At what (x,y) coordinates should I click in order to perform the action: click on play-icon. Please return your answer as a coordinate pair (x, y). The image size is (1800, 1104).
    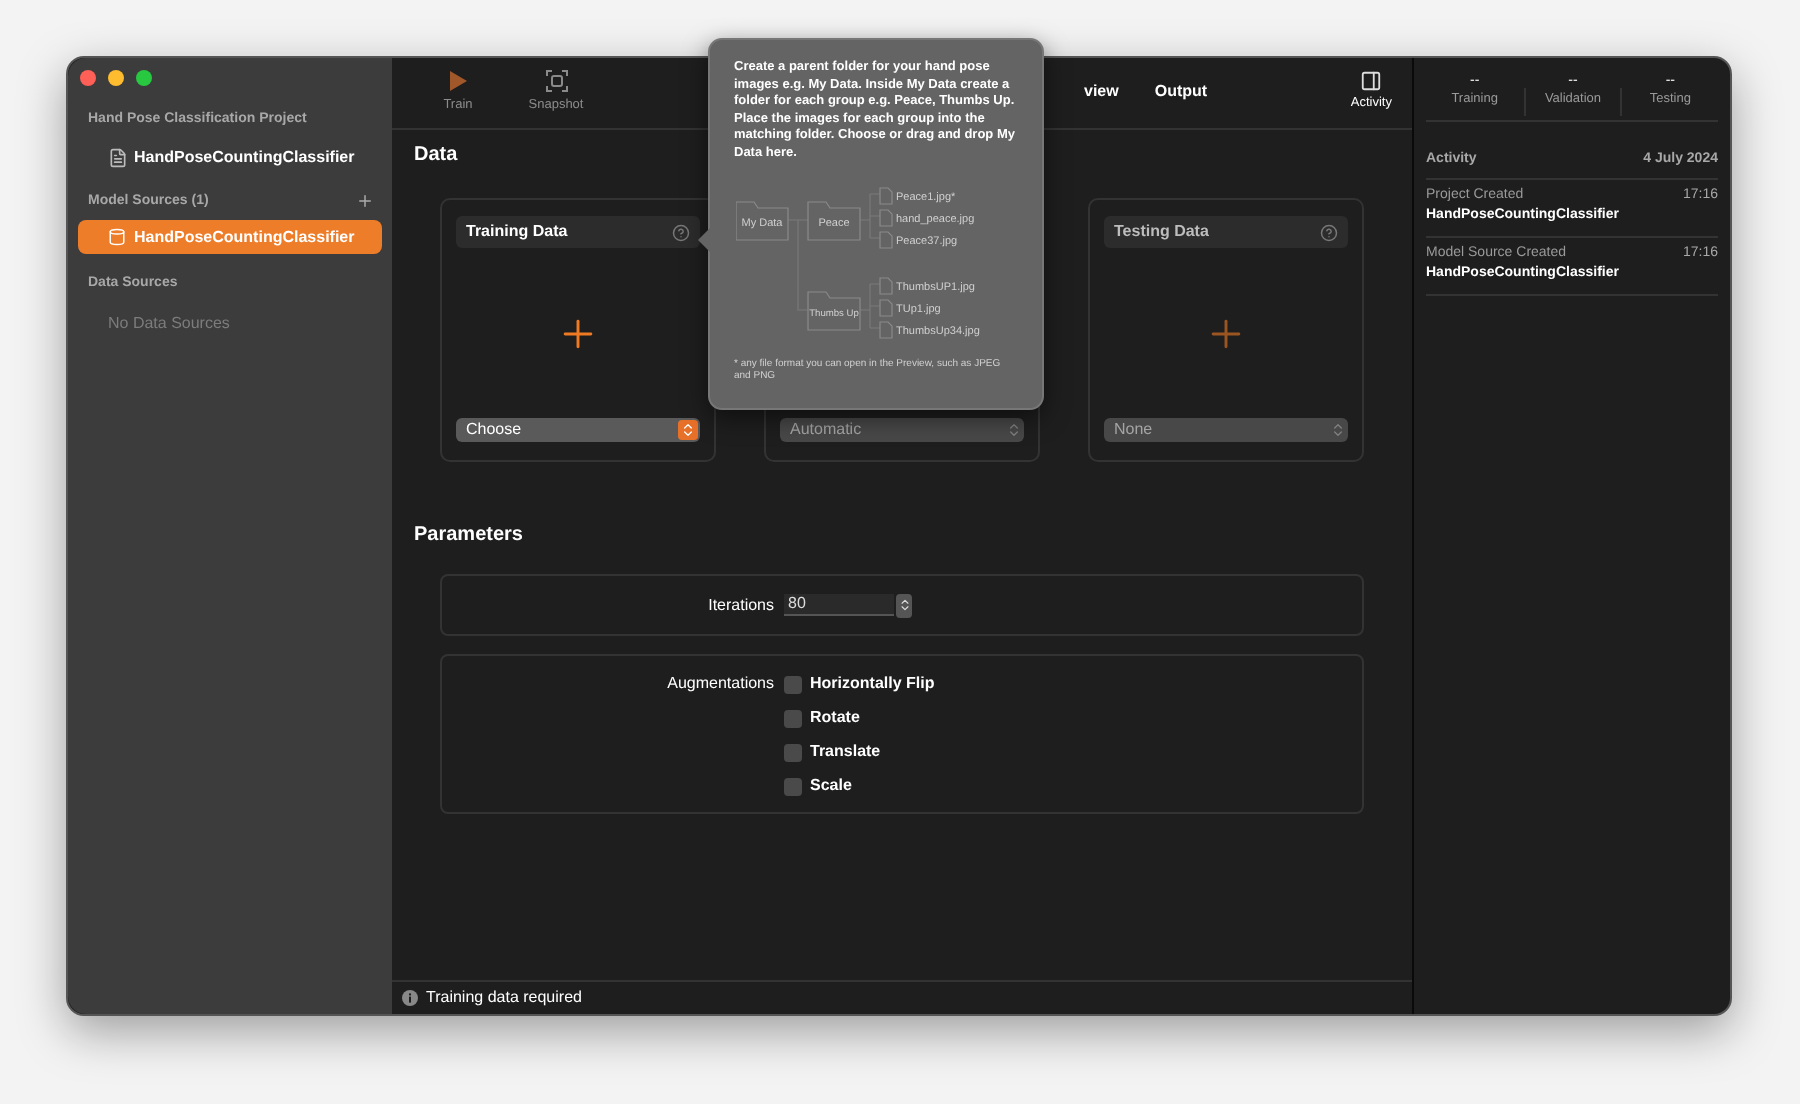
    Looking at the image, I should click on (458, 81).